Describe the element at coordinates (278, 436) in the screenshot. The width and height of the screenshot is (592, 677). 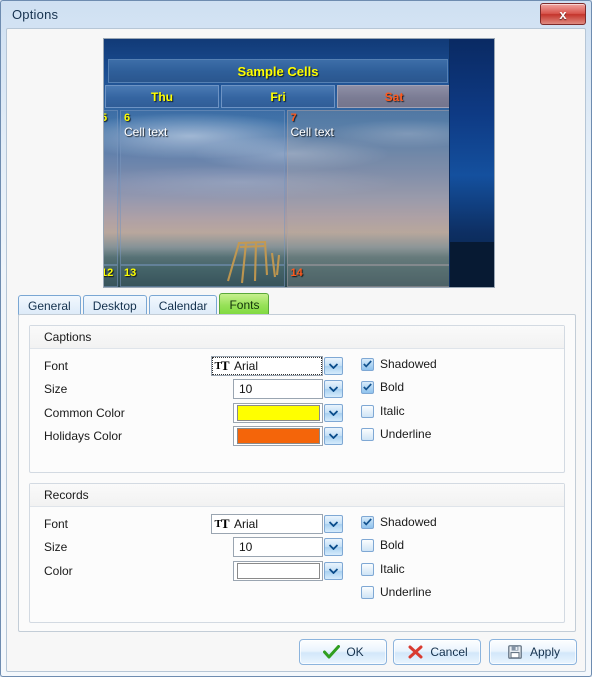
I see `captions-holidays-color-combo` at that location.